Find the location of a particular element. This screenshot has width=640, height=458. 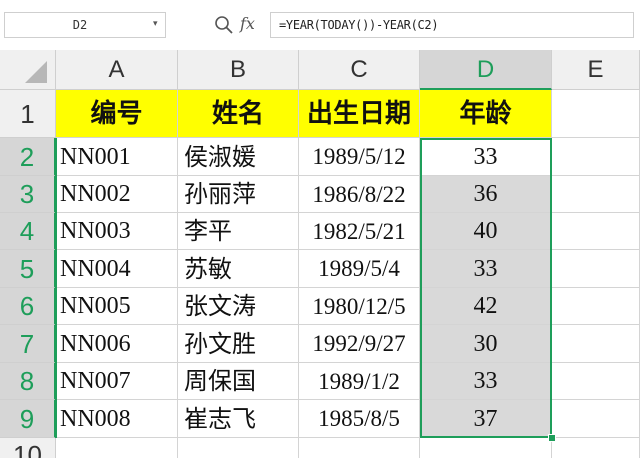

cell-b10 is located at coordinates (238, 448).